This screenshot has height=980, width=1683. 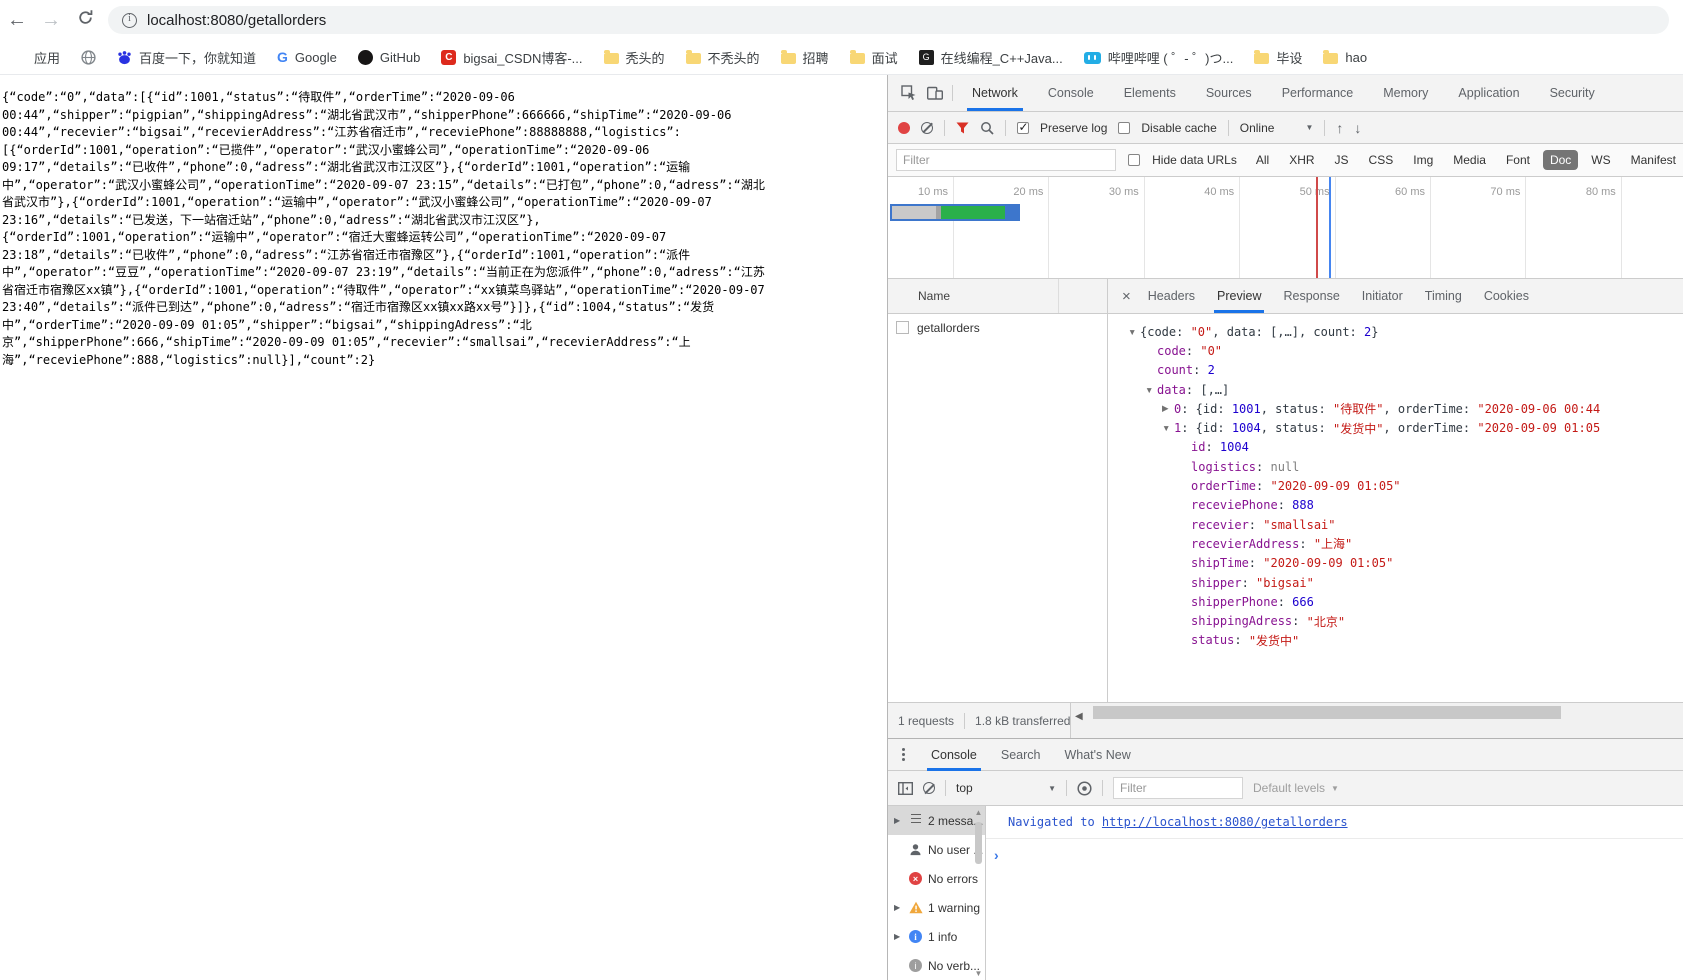 I want to click on filter-pill-xhr: XHR, so click(x=1301, y=160).